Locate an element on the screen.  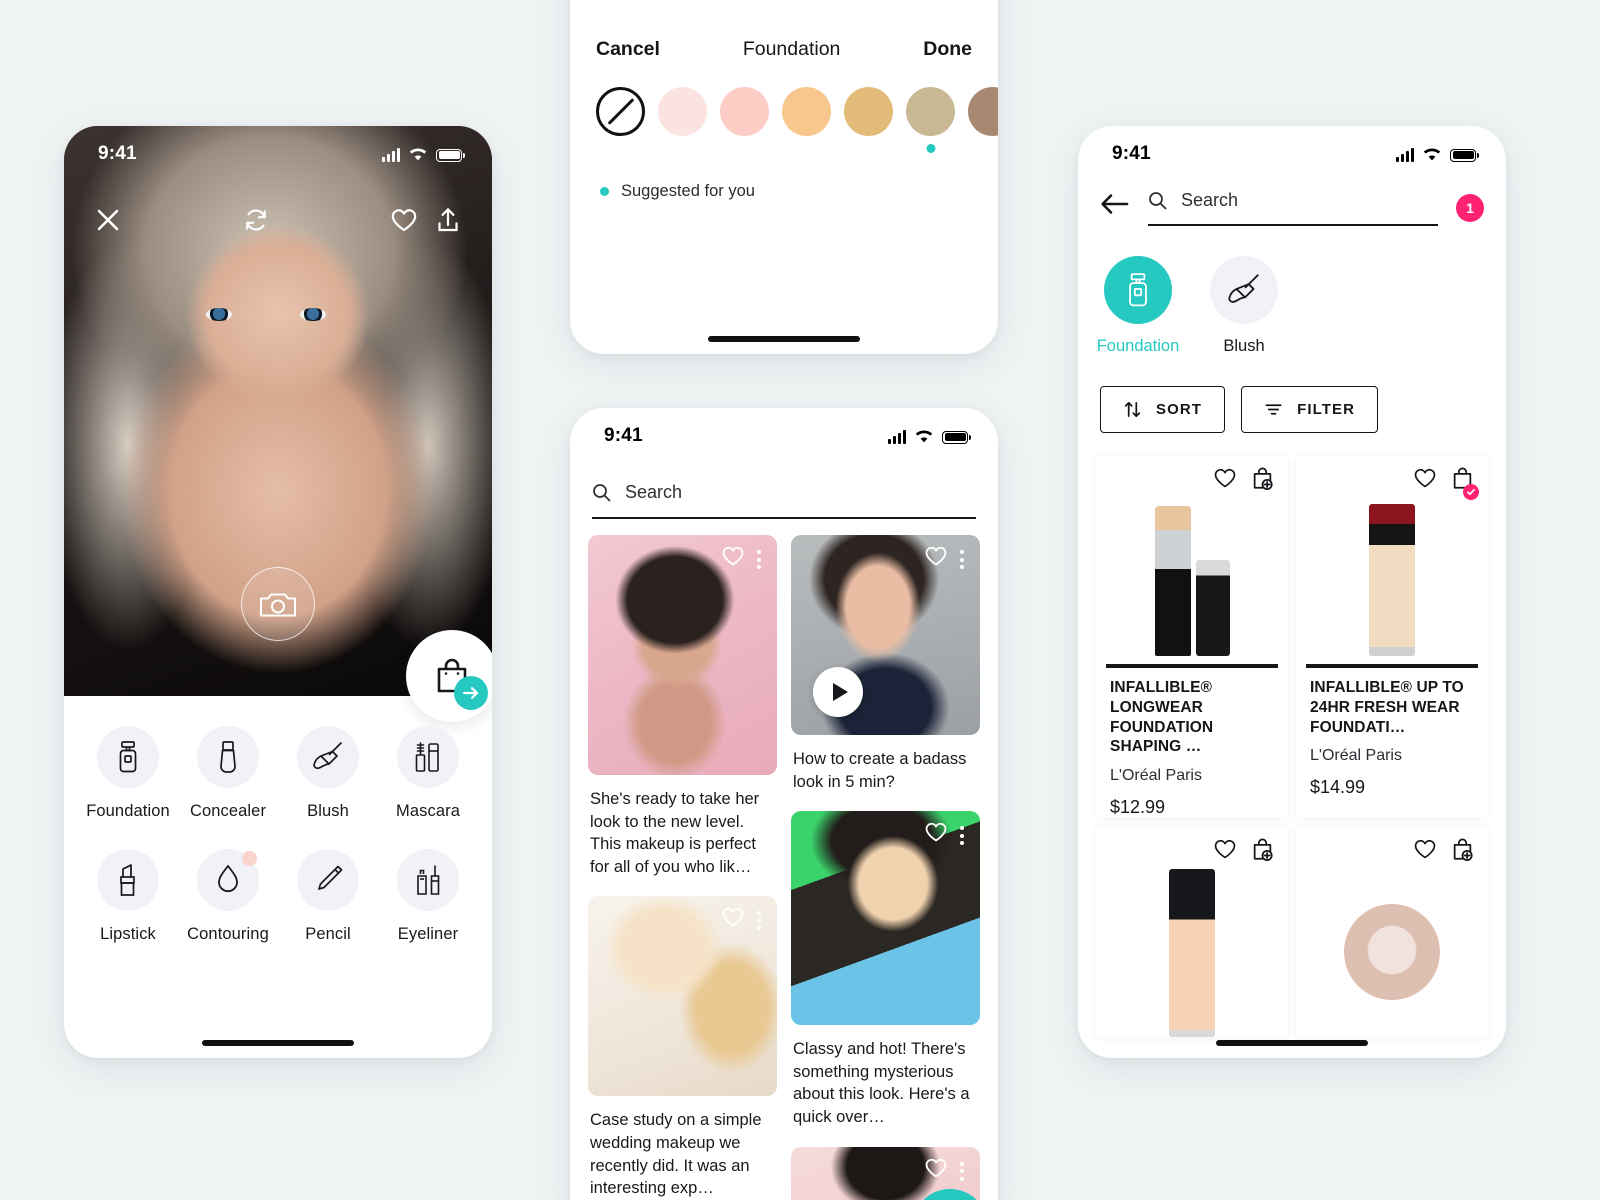
sort-button: SORT is located at coordinates (1163, 409).